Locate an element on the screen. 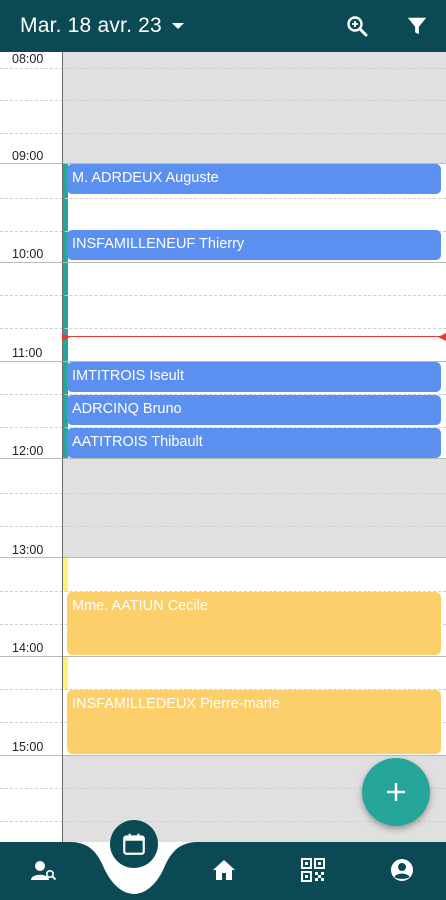 Image resolution: width=446 pixels, height=900 pixels. home-nav-button is located at coordinates (224, 870).